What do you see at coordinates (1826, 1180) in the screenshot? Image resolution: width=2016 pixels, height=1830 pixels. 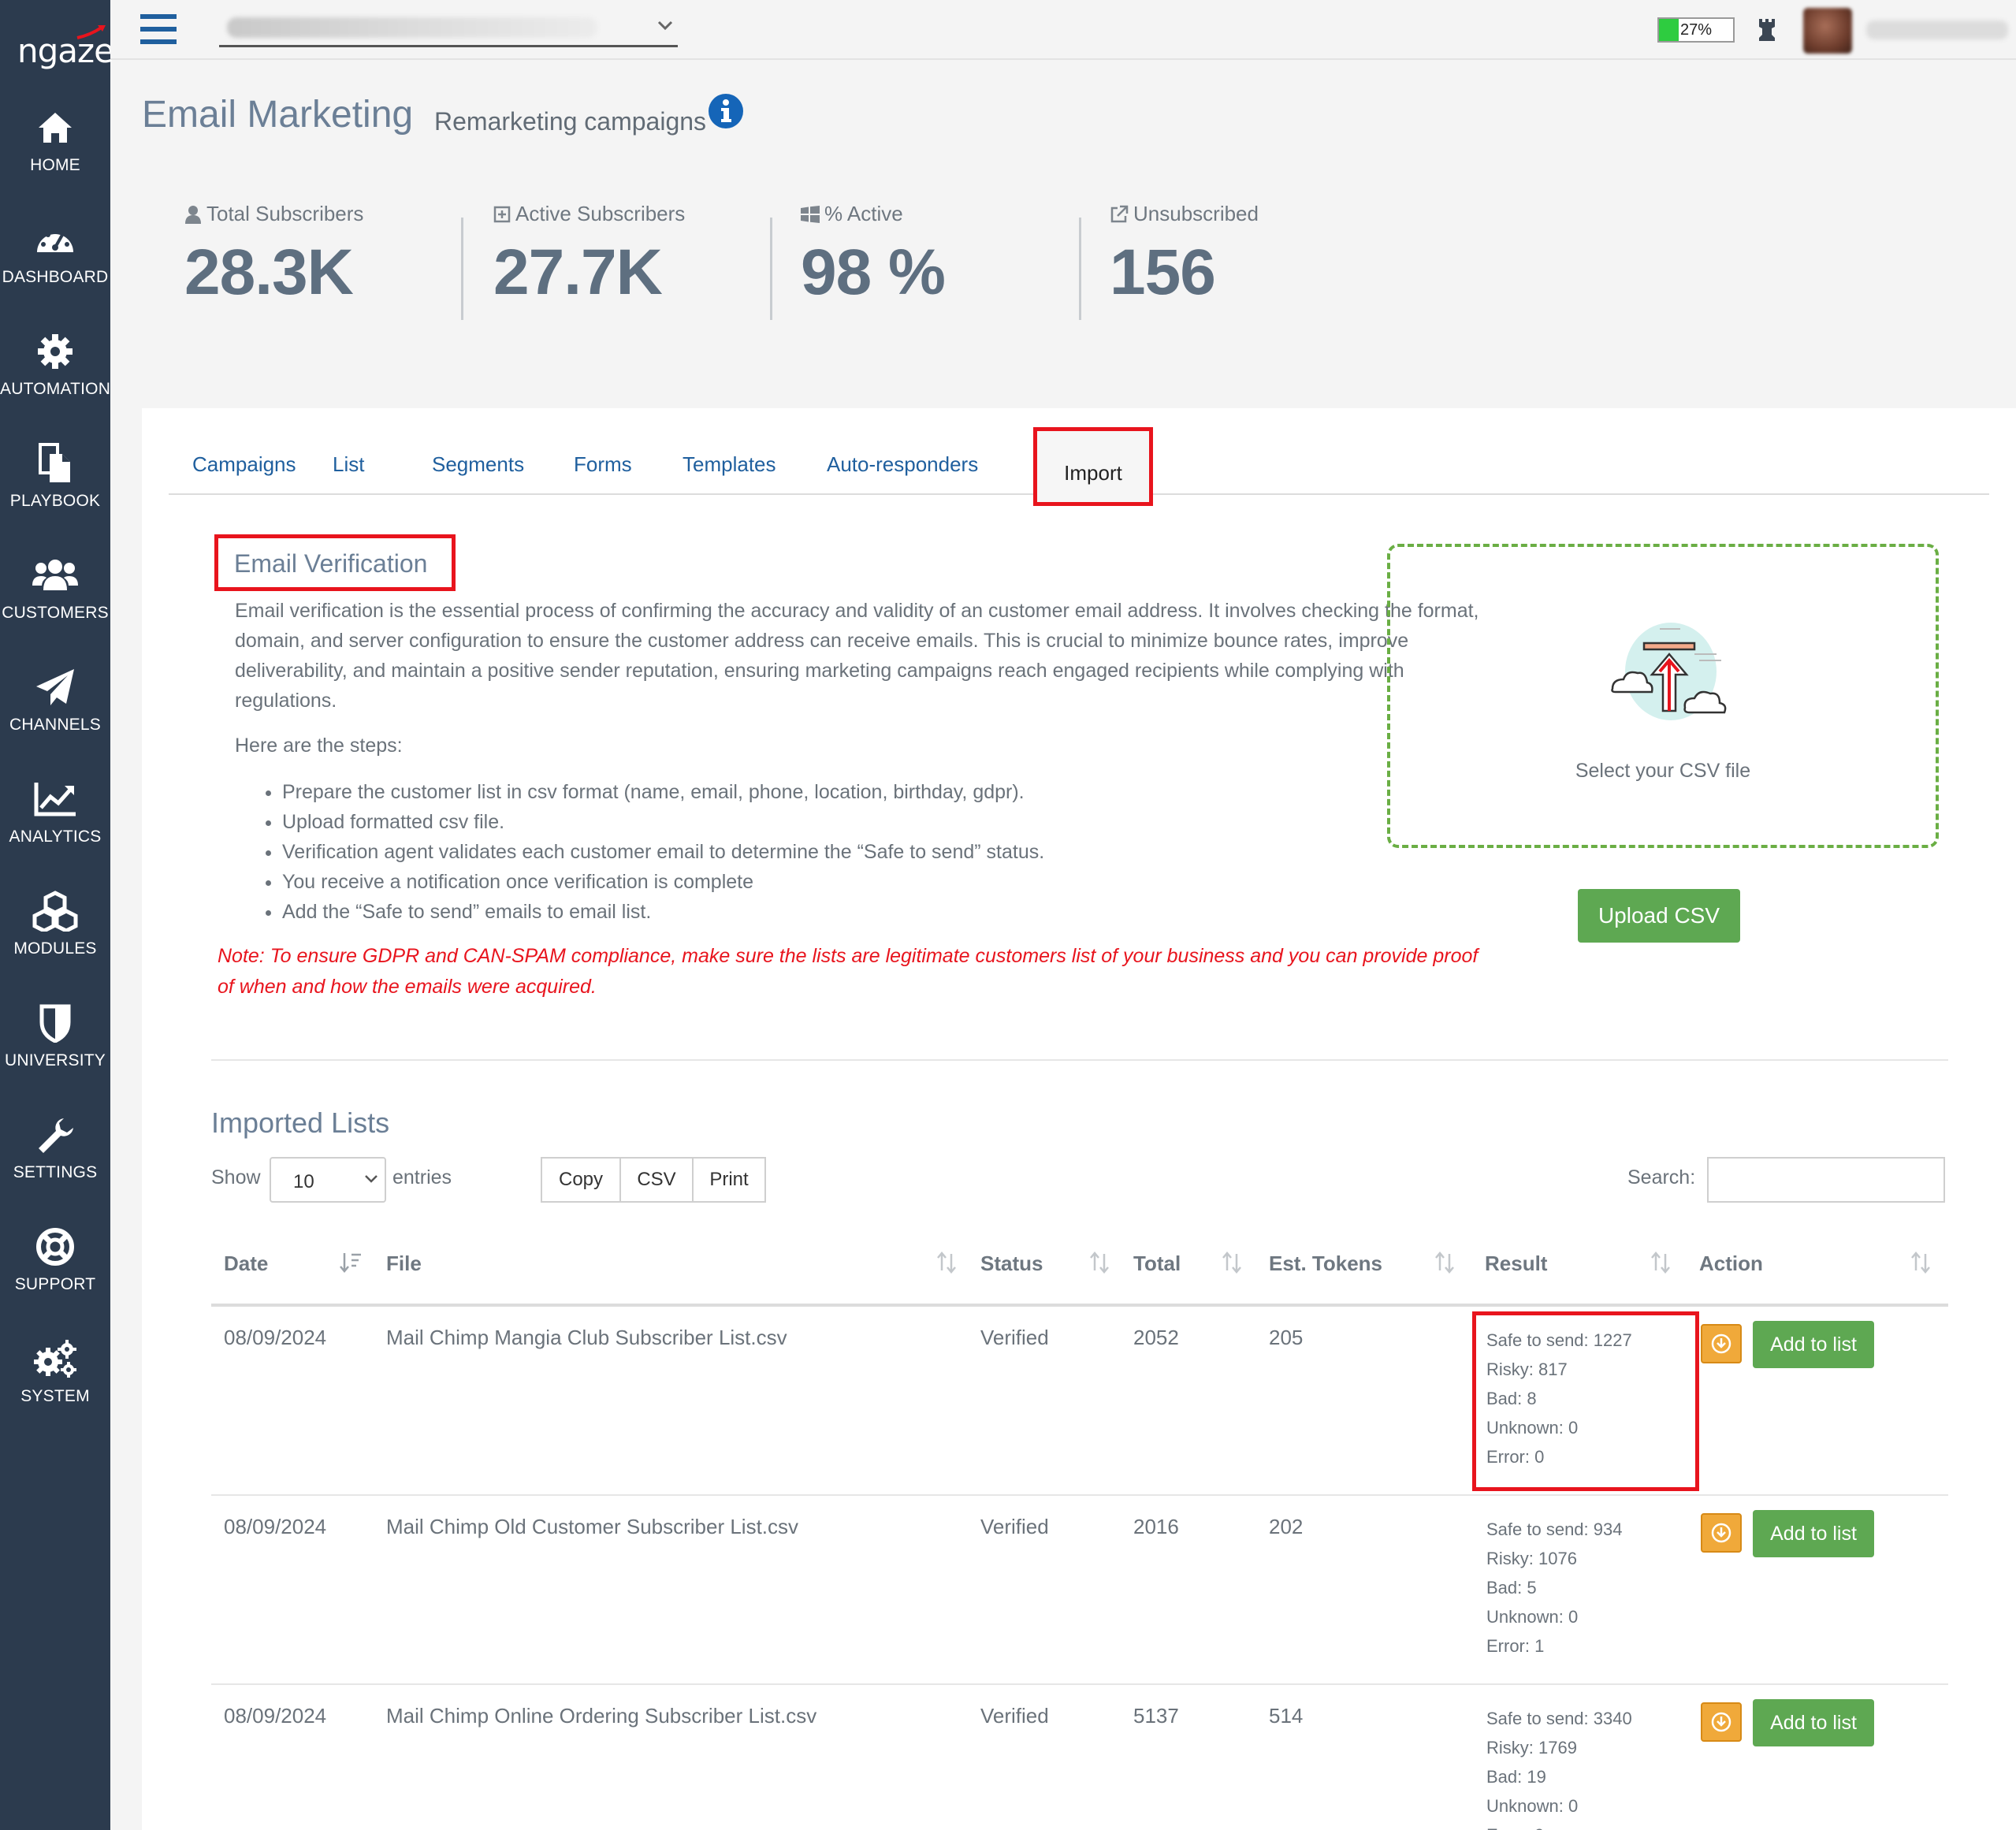 I see `search-input` at bounding box center [1826, 1180].